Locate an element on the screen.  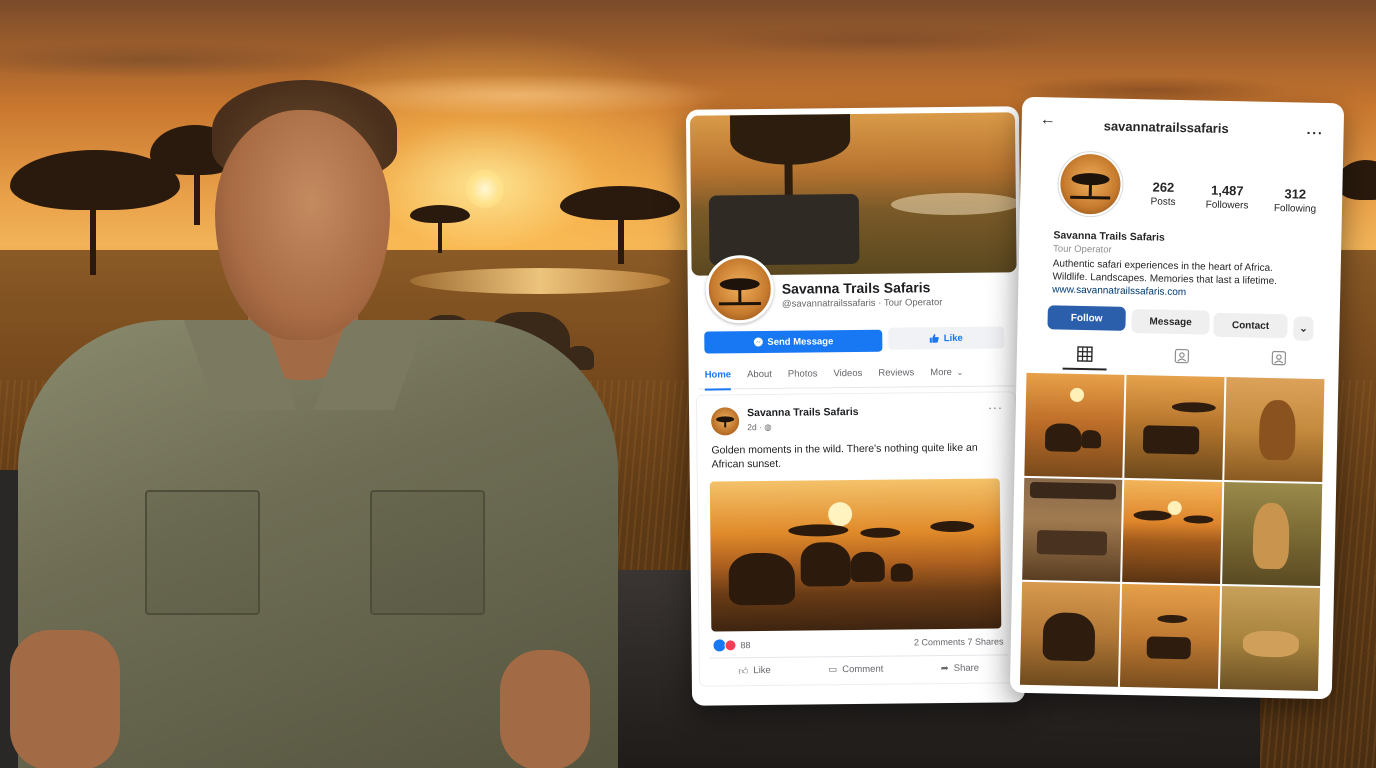
post-timestamp: 2d · ◍ is located at coordinates (759, 427).